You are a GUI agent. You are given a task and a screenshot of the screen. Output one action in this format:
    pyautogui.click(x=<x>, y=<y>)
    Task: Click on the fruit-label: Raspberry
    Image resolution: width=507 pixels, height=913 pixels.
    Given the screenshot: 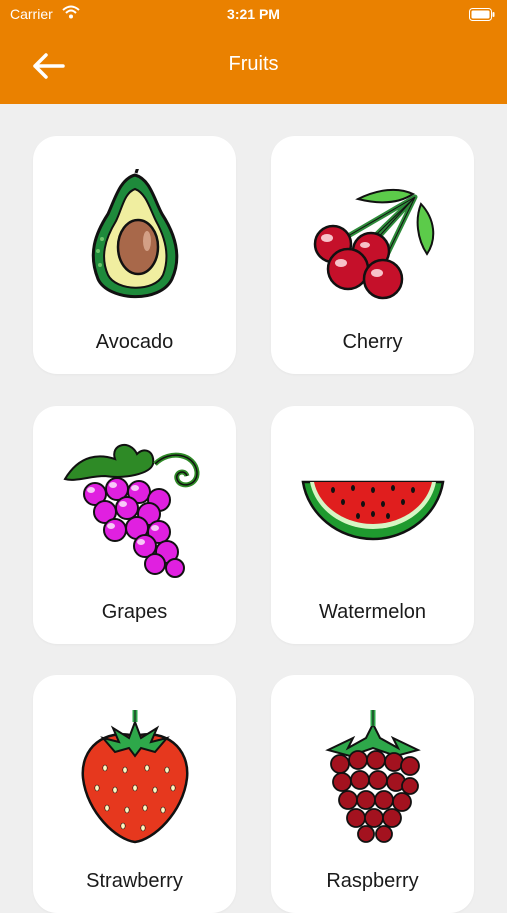 What is the action you would take?
    pyautogui.click(x=372, y=881)
    